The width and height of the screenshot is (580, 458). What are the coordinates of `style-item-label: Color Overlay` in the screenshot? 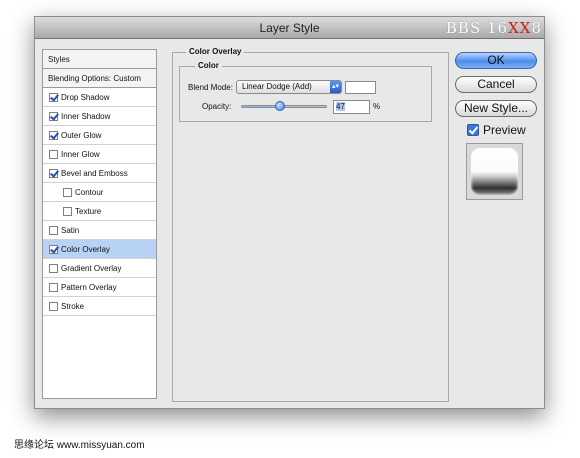 It's located at (85, 249).